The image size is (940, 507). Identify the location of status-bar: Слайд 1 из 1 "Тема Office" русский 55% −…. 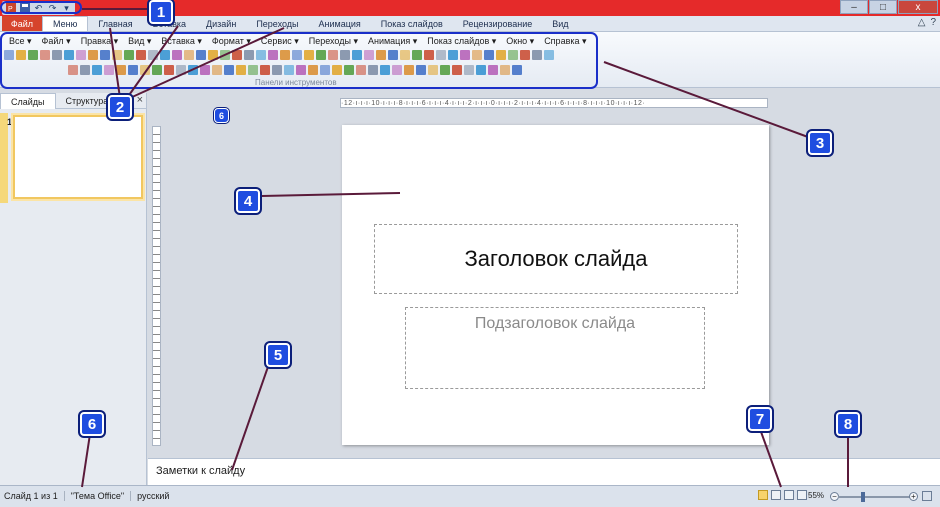
(470, 496).